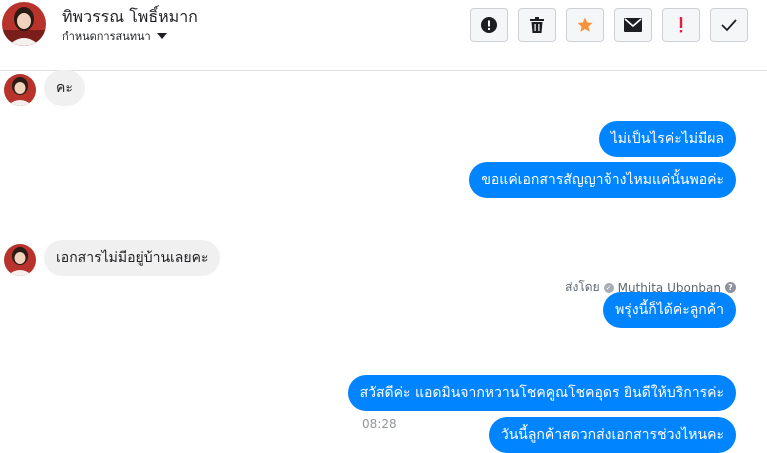 This screenshot has height=453, width=767. What do you see at coordinates (161, 36) in the screenshot?
I see `caret-down-icon` at bounding box center [161, 36].